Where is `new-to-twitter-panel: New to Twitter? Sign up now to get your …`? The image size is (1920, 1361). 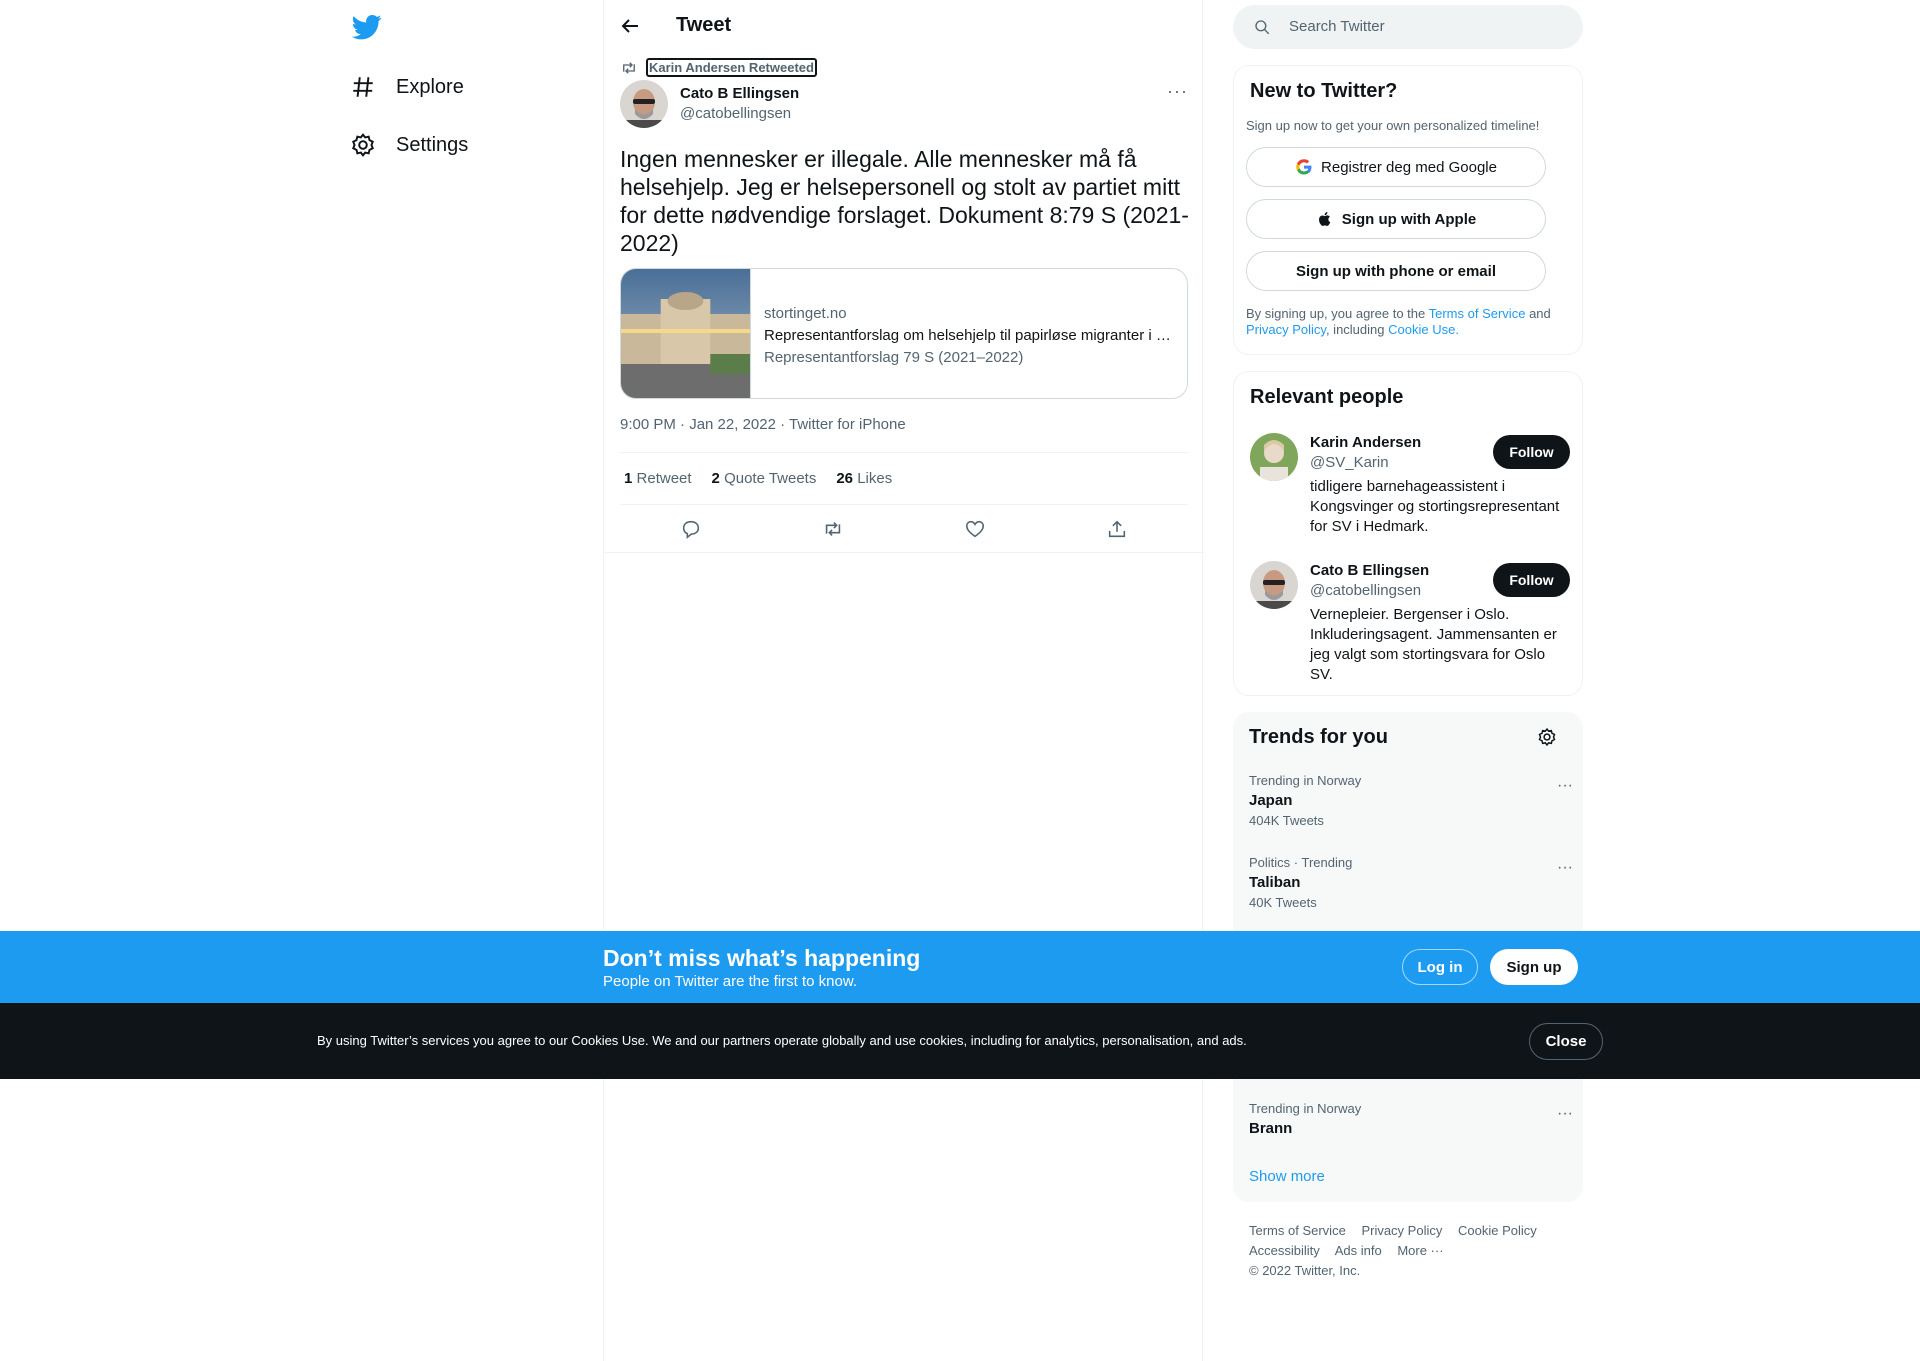 new-to-twitter-panel: New to Twitter? Sign up now to get your … is located at coordinates (1408, 210).